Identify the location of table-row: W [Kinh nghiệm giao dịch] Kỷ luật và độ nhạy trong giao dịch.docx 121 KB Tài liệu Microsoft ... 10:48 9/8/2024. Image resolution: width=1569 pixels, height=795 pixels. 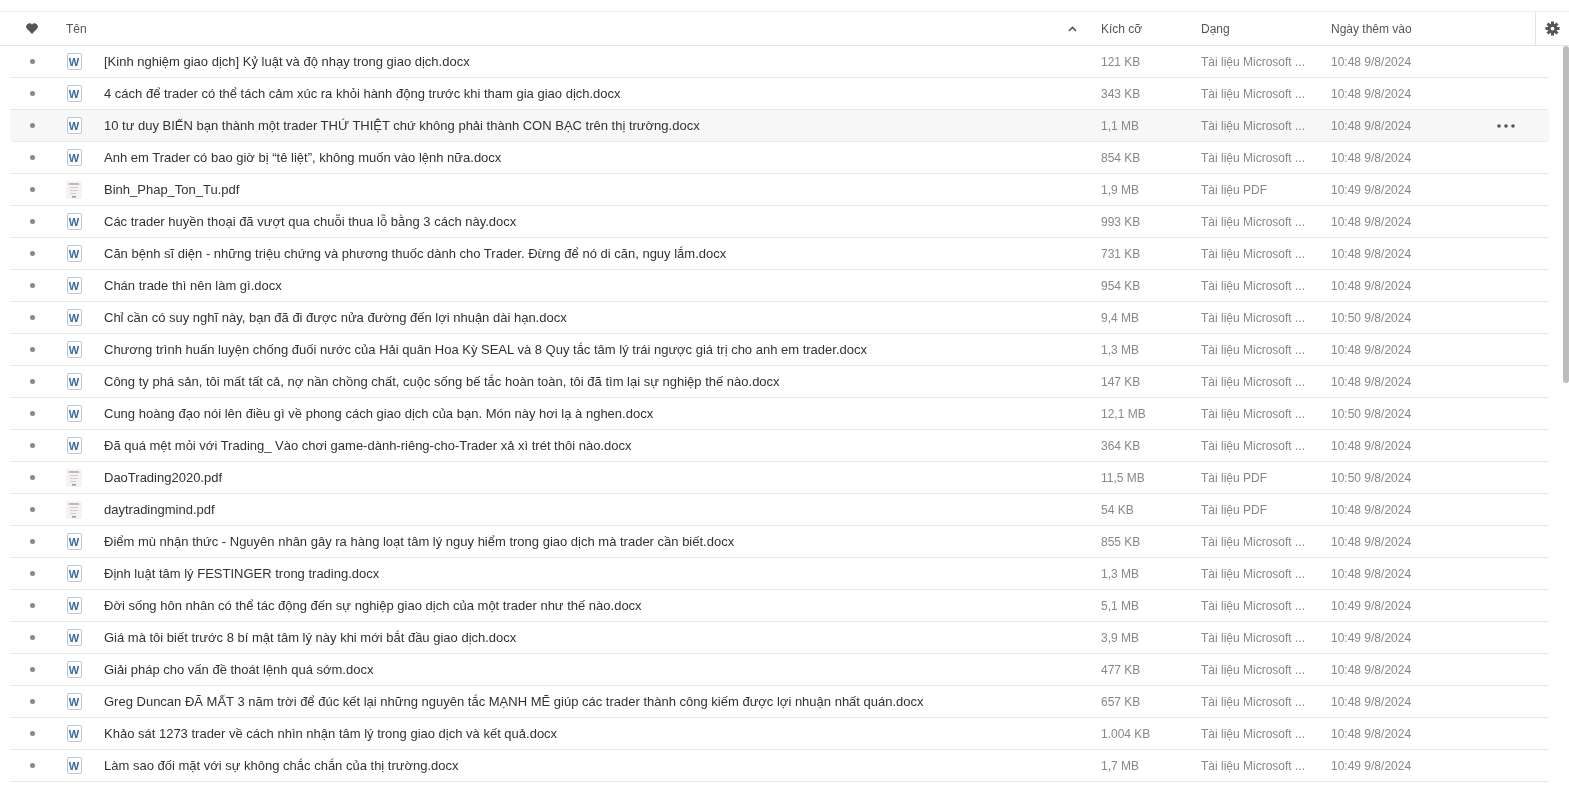
(779, 62).